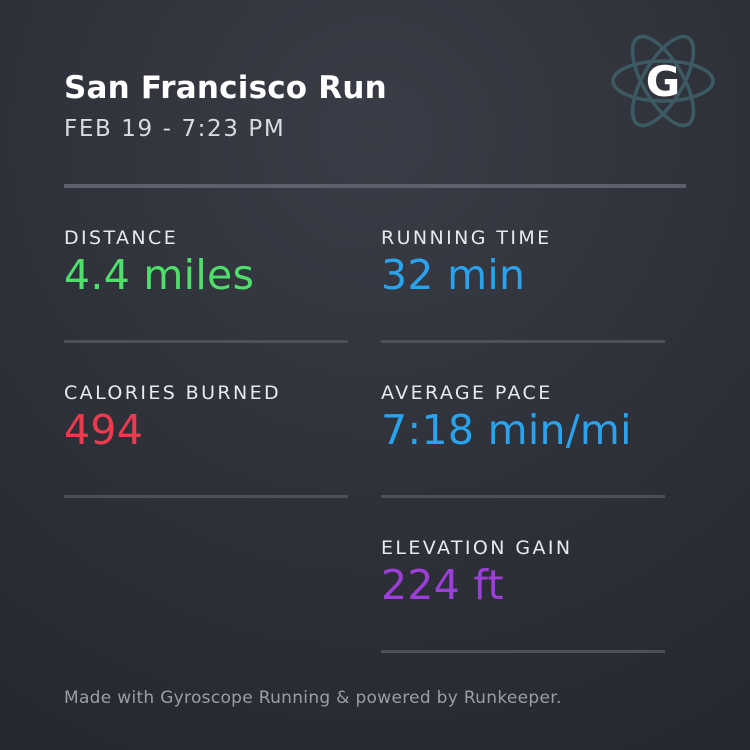 Image resolution: width=750 pixels, height=750 pixels. Describe the element at coordinates (453, 275) in the screenshot. I see `stat-value: 32 min` at that location.